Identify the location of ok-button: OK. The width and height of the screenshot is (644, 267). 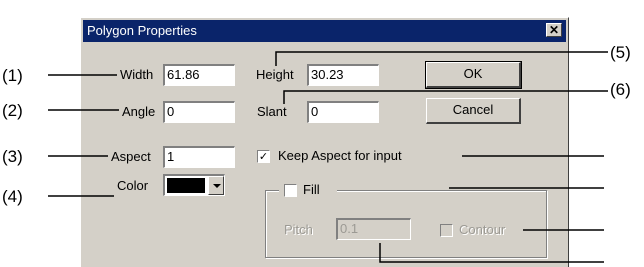
(473, 75).